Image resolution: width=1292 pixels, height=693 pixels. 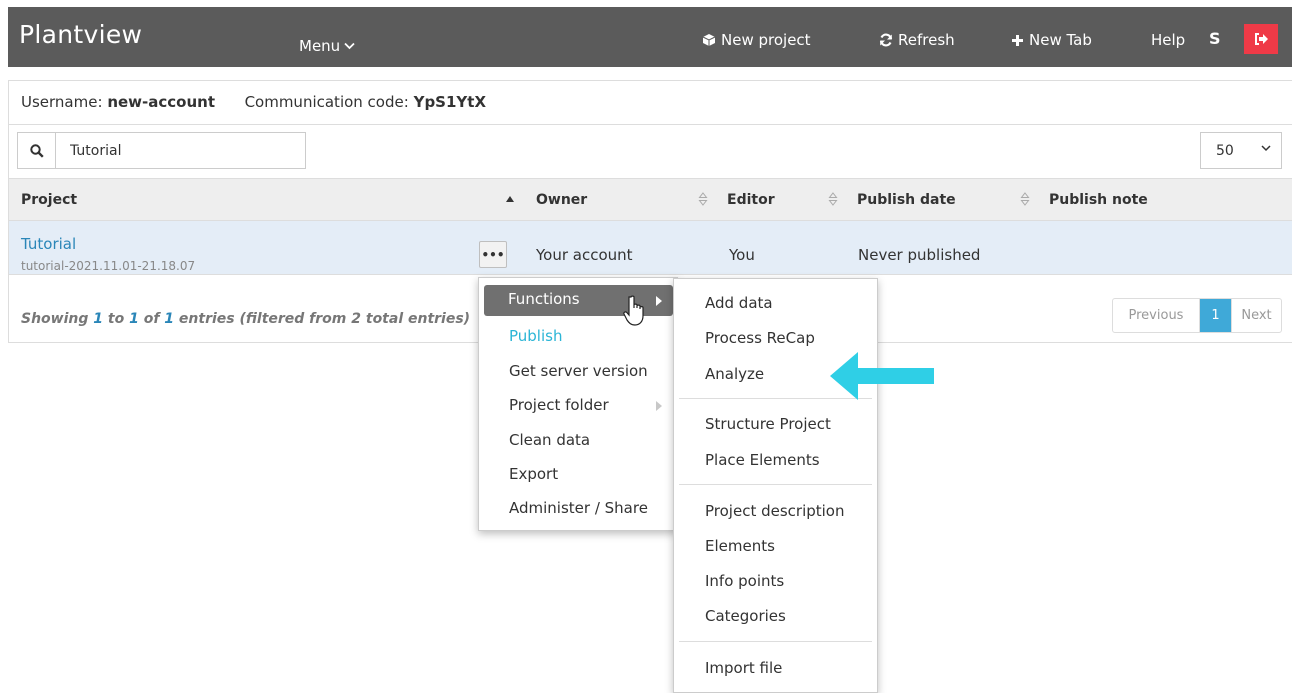 I want to click on submenu-add-data: Add data, so click(x=739, y=303).